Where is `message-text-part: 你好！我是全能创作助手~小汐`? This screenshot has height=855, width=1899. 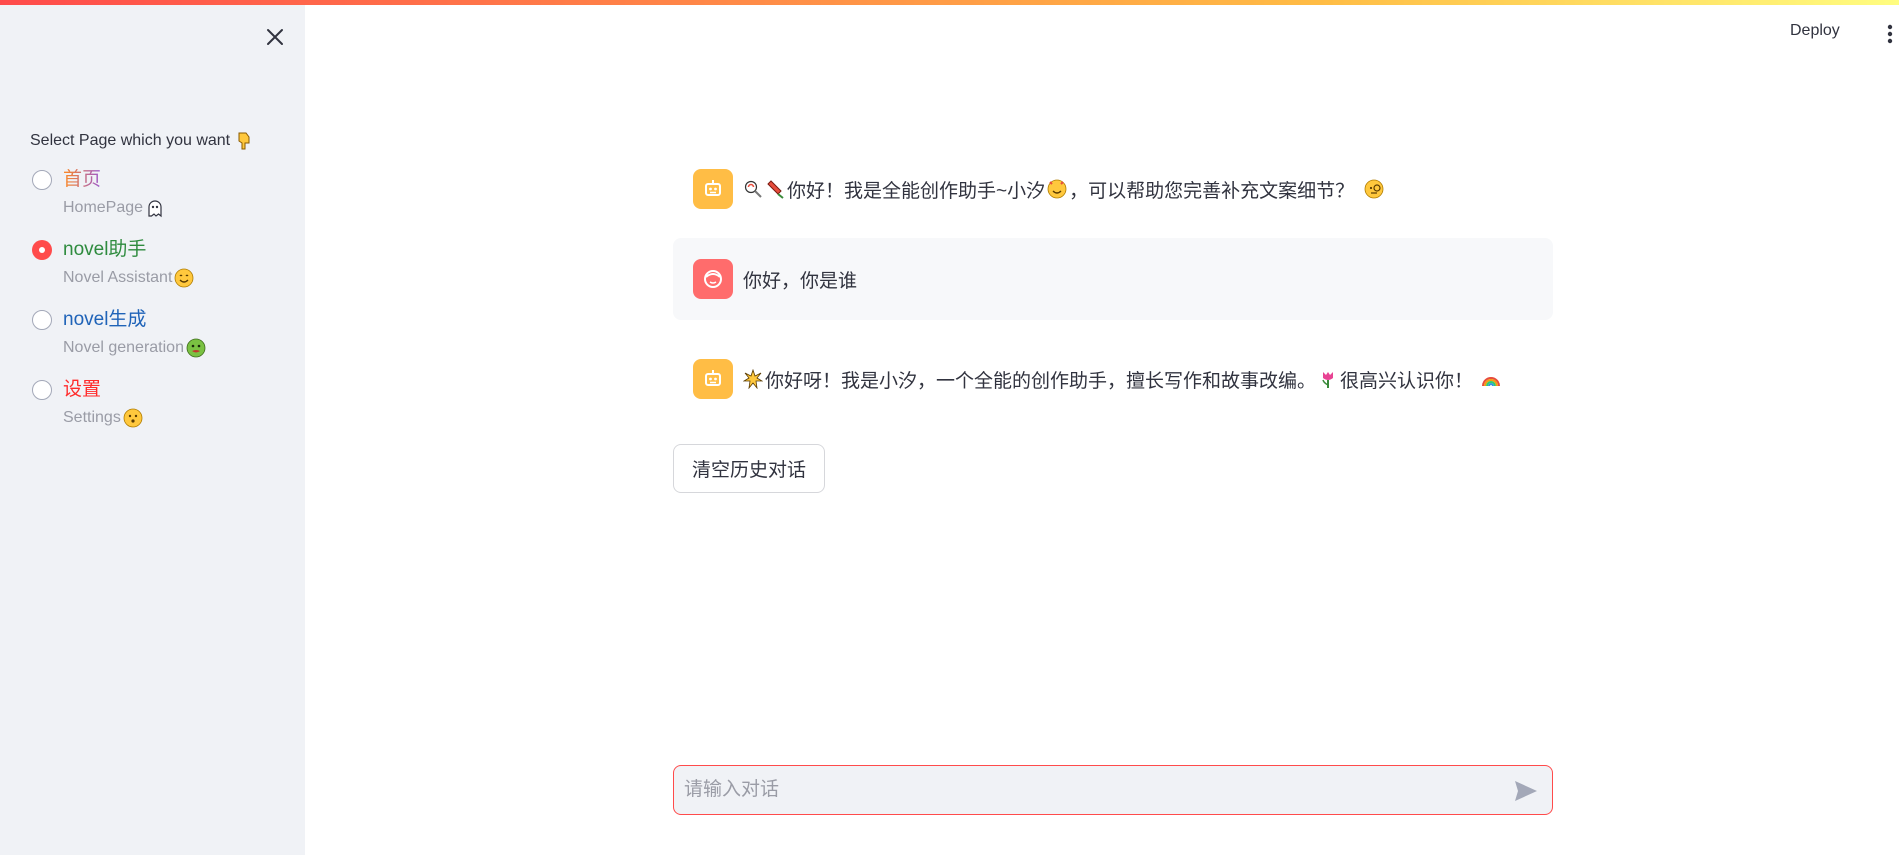
message-text-part: 你好！我是全能创作助手~小汐 is located at coordinates (916, 191).